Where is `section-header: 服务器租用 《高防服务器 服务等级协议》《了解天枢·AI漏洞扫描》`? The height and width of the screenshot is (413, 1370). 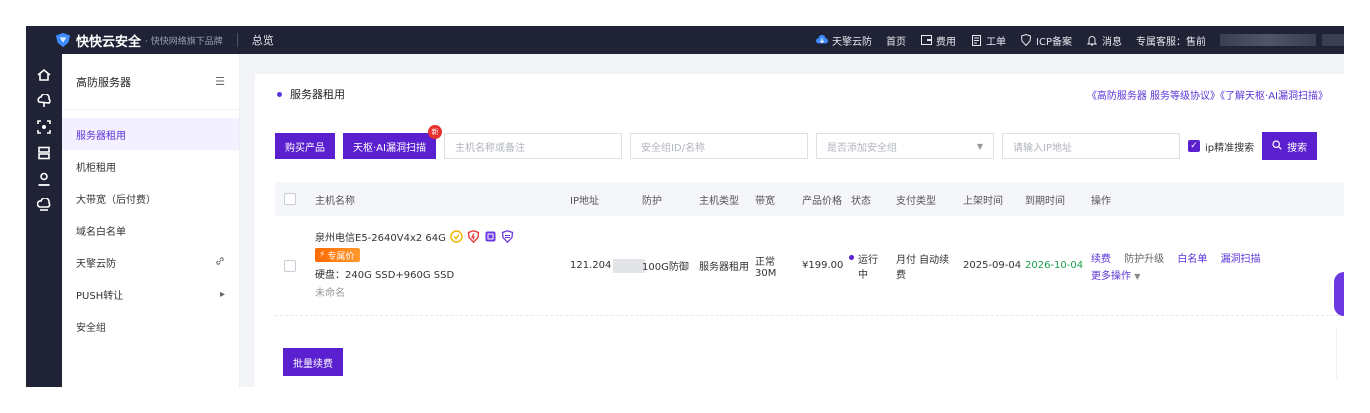 section-header: 服务器租用 《高防服务器 服务等级协议》《了解天枢·AI漏洞扫描》 is located at coordinates (799, 94).